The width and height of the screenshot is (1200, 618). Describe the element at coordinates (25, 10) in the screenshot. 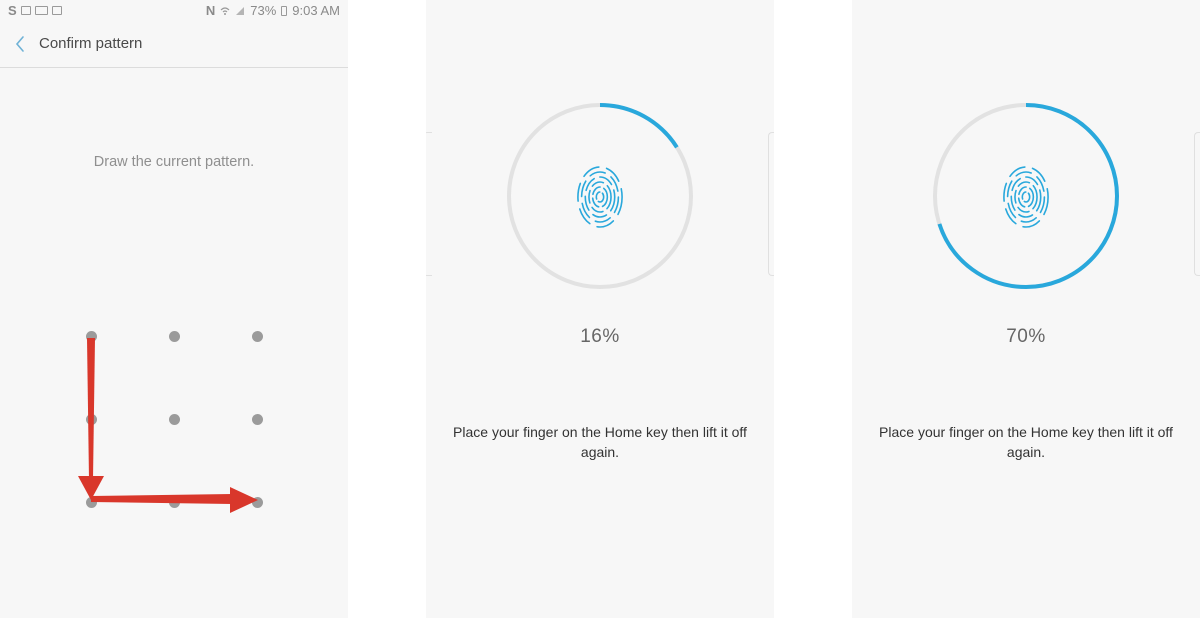

I see `gallery-icon` at that location.